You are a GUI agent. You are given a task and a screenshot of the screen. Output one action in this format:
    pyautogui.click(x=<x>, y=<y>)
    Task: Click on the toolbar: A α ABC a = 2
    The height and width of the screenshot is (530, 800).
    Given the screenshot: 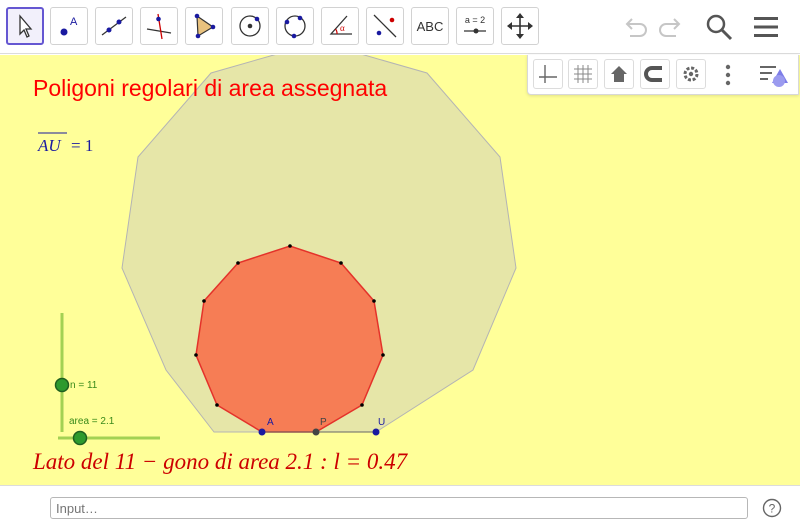 What is the action you would take?
    pyautogui.click(x=400, y=27)
    